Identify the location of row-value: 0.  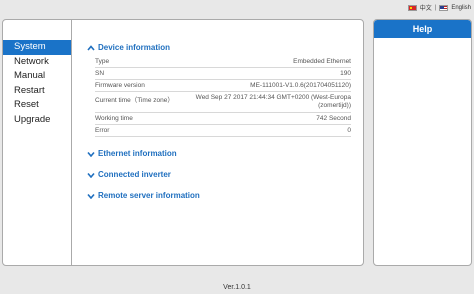
(349, 130).